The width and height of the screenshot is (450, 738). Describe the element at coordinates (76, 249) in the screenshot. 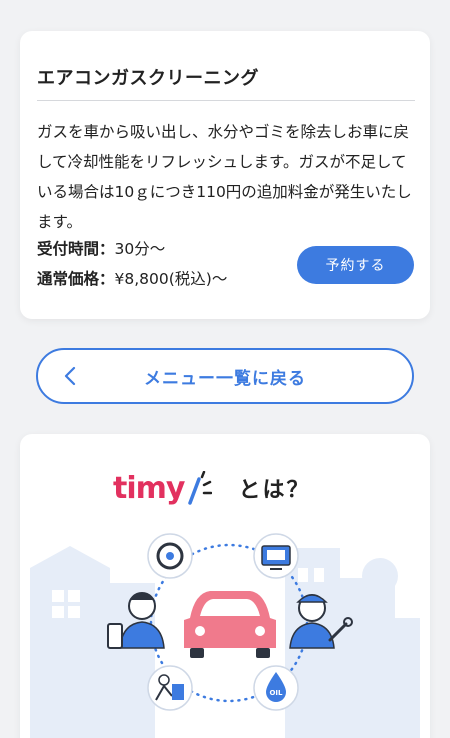

I see `reception-time-label: 受付時間：` at that location.